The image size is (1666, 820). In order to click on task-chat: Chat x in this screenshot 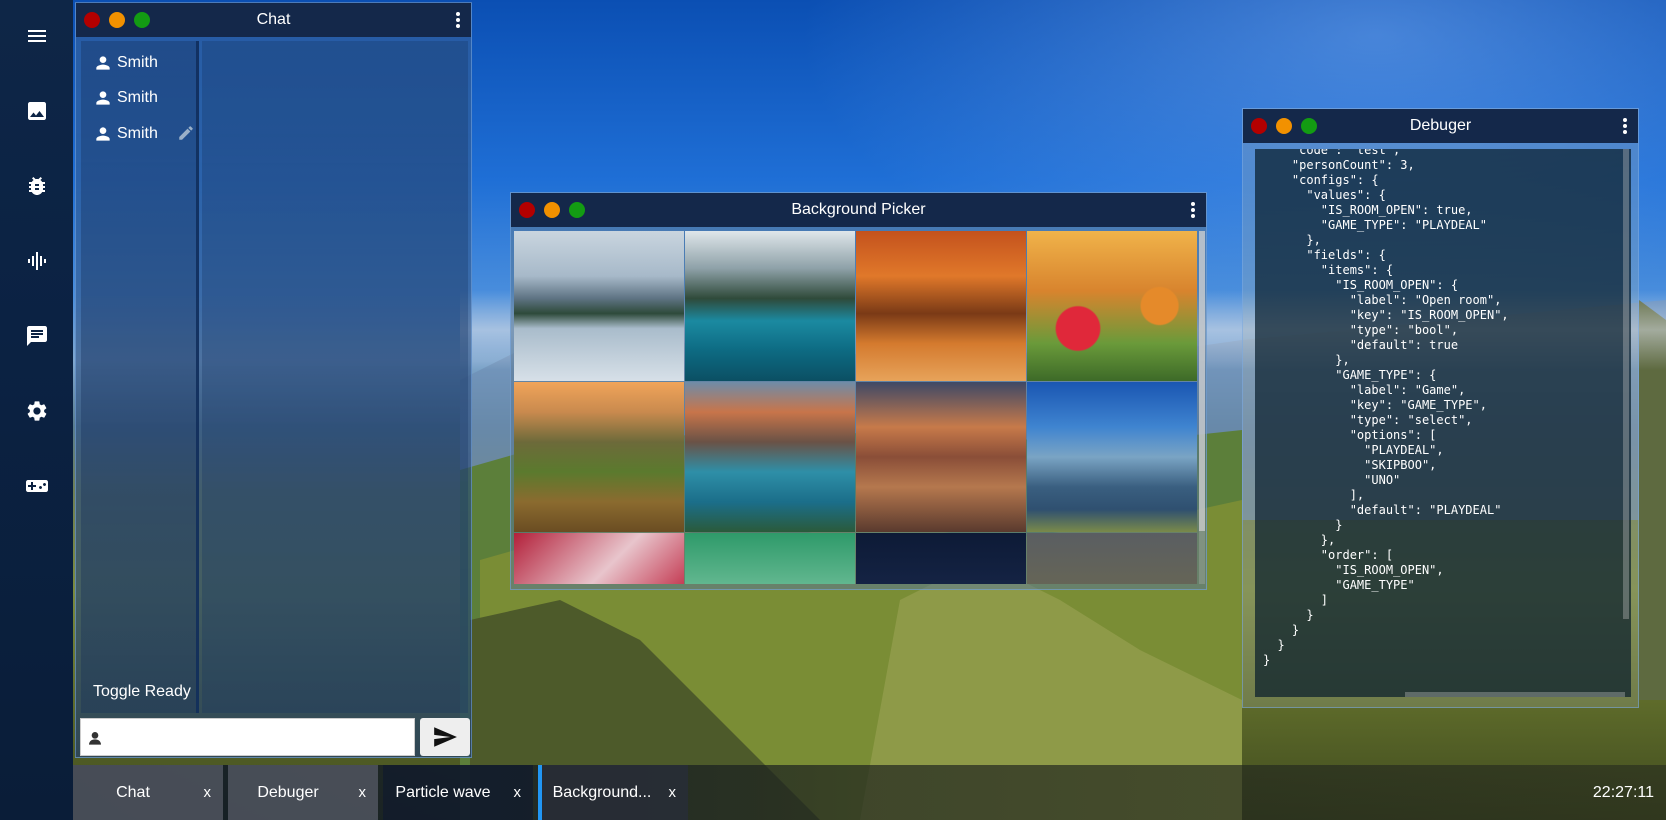, I will do `click(148, 792)`.